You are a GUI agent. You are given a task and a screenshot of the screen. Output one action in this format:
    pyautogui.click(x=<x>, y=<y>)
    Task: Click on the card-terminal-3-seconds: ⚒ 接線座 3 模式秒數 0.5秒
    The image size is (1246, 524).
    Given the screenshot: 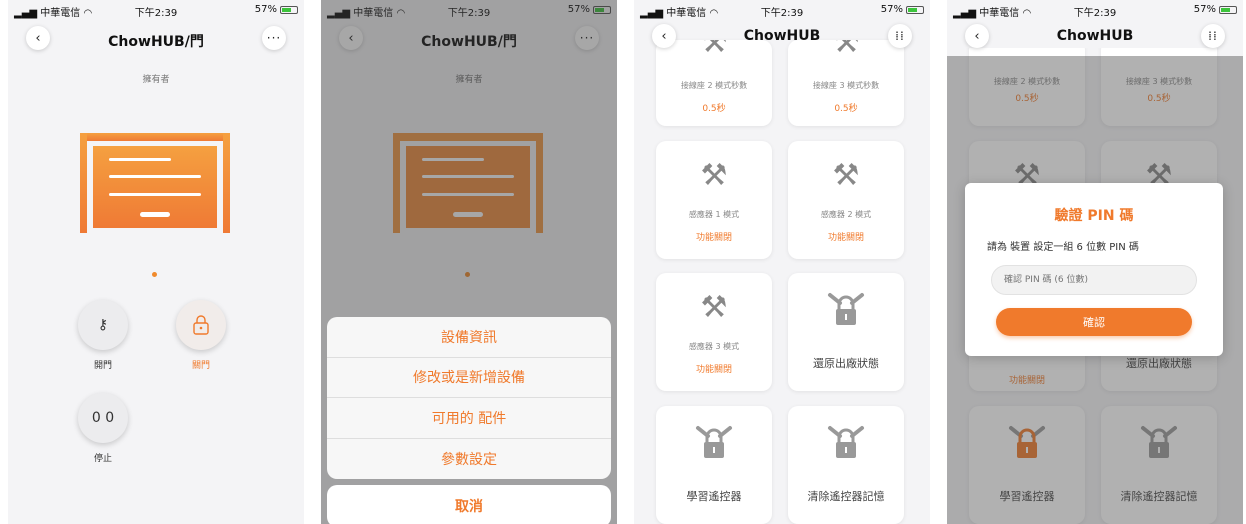 What is the action you would take?
    pyautogui.click(x=846, y=83)
    